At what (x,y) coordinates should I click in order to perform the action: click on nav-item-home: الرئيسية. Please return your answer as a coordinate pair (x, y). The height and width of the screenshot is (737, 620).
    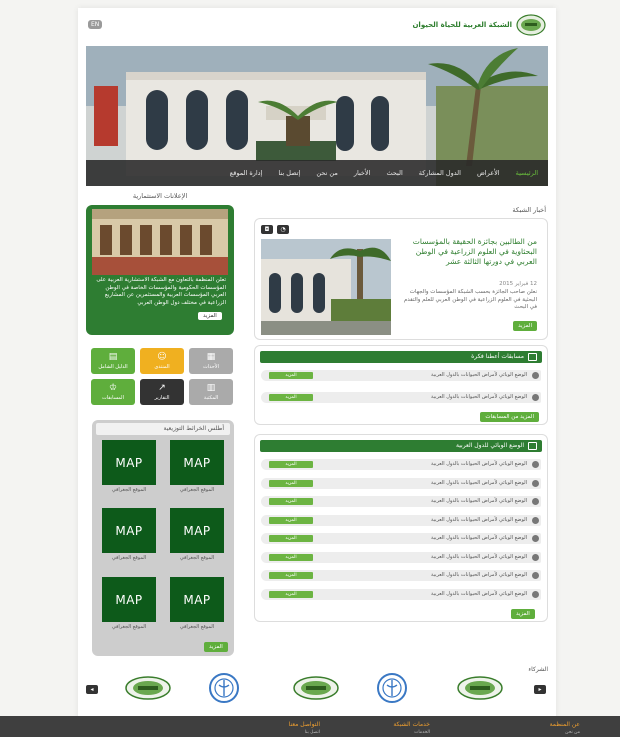
    Looking at the image, I should click on (527, 173).